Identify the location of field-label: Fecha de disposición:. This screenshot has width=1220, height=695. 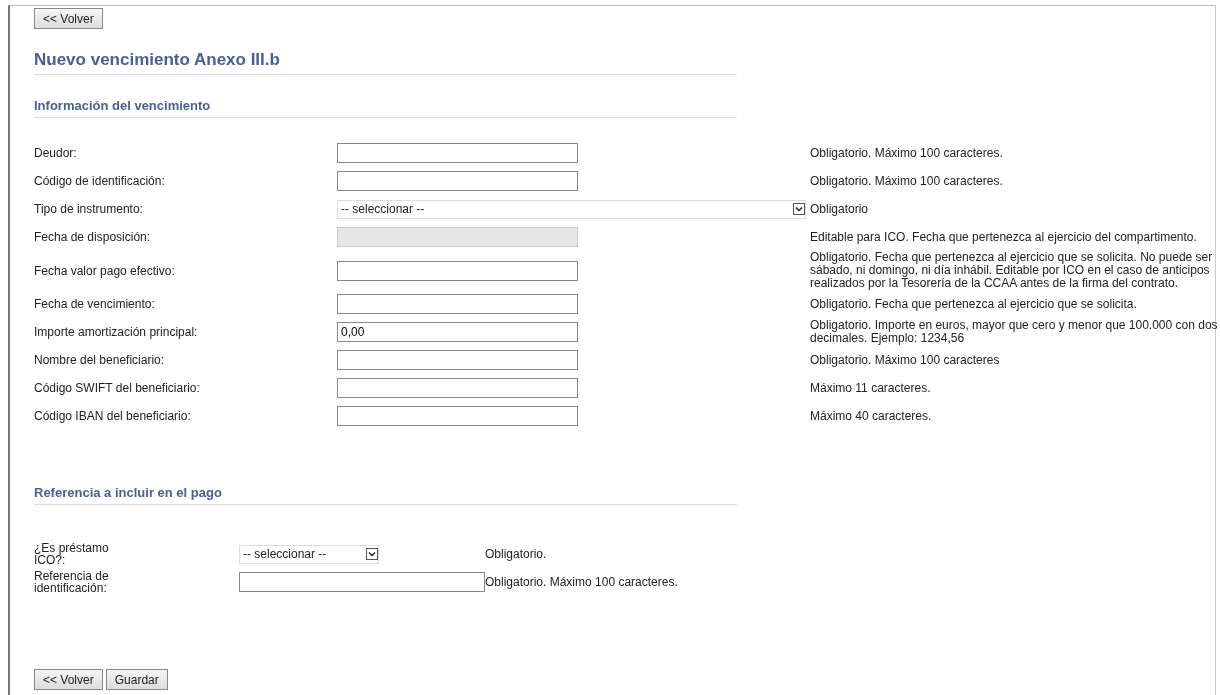
(93, 237).